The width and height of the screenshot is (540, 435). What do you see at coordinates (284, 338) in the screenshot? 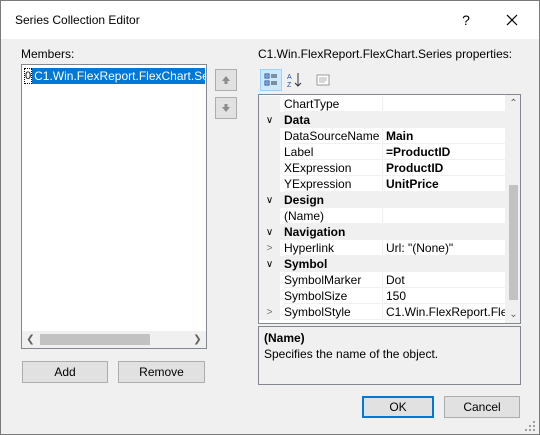
I see `help-title: (Name)` at bounding box center [284, 338].